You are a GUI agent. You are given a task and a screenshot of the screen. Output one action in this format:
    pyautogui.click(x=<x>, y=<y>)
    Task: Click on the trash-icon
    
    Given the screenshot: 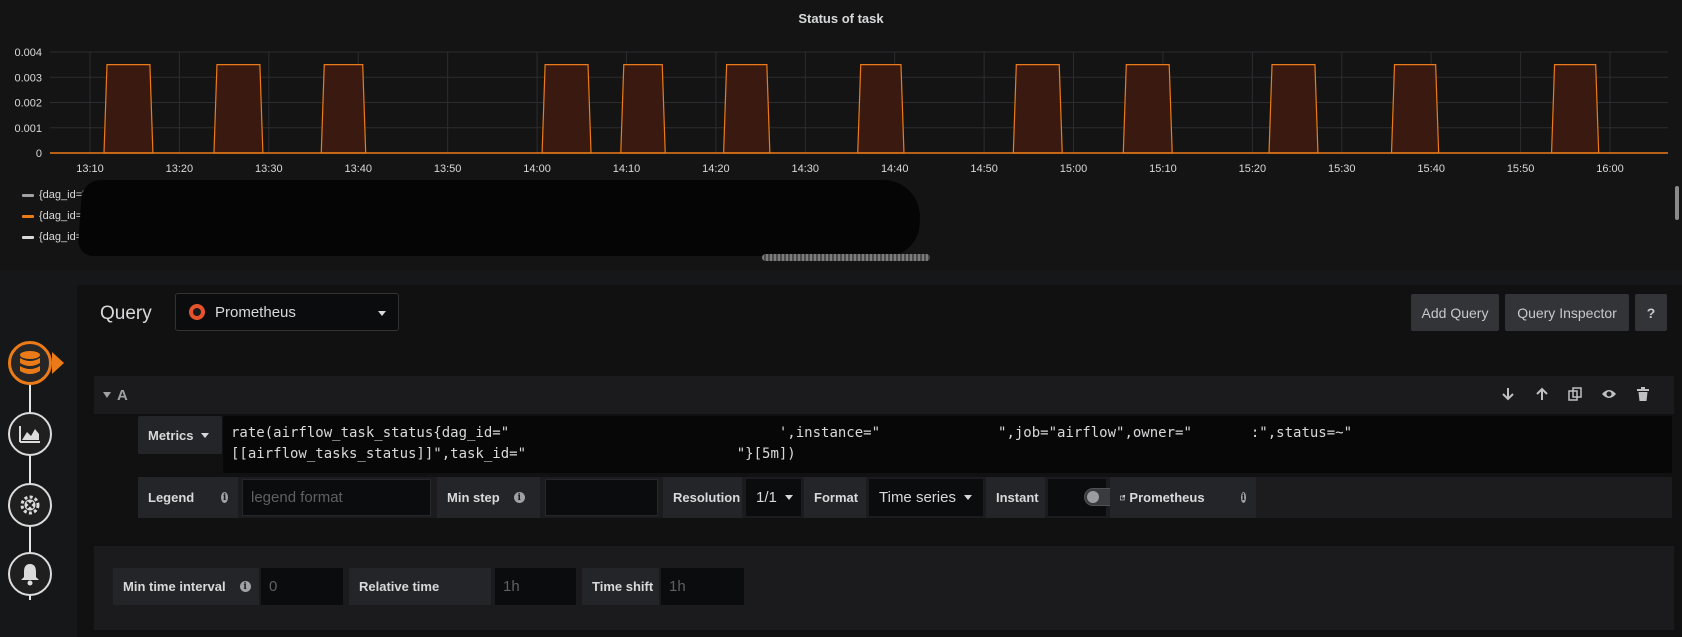 What is the action you would take?
    pyautogui.click(x=1643, y=394)
    